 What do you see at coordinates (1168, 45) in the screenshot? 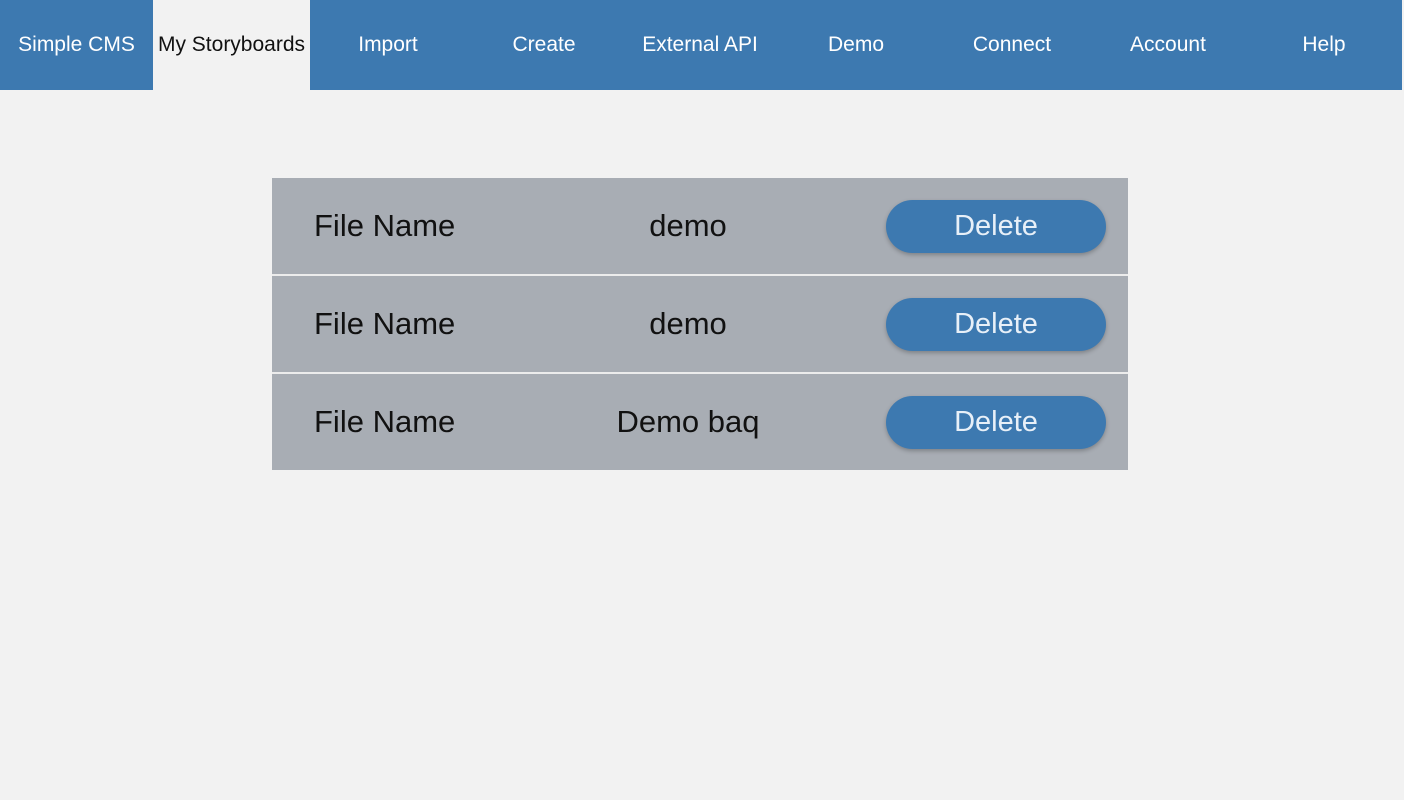
I see `nav-tab-account: Account` at bounding box center [1168, 45].